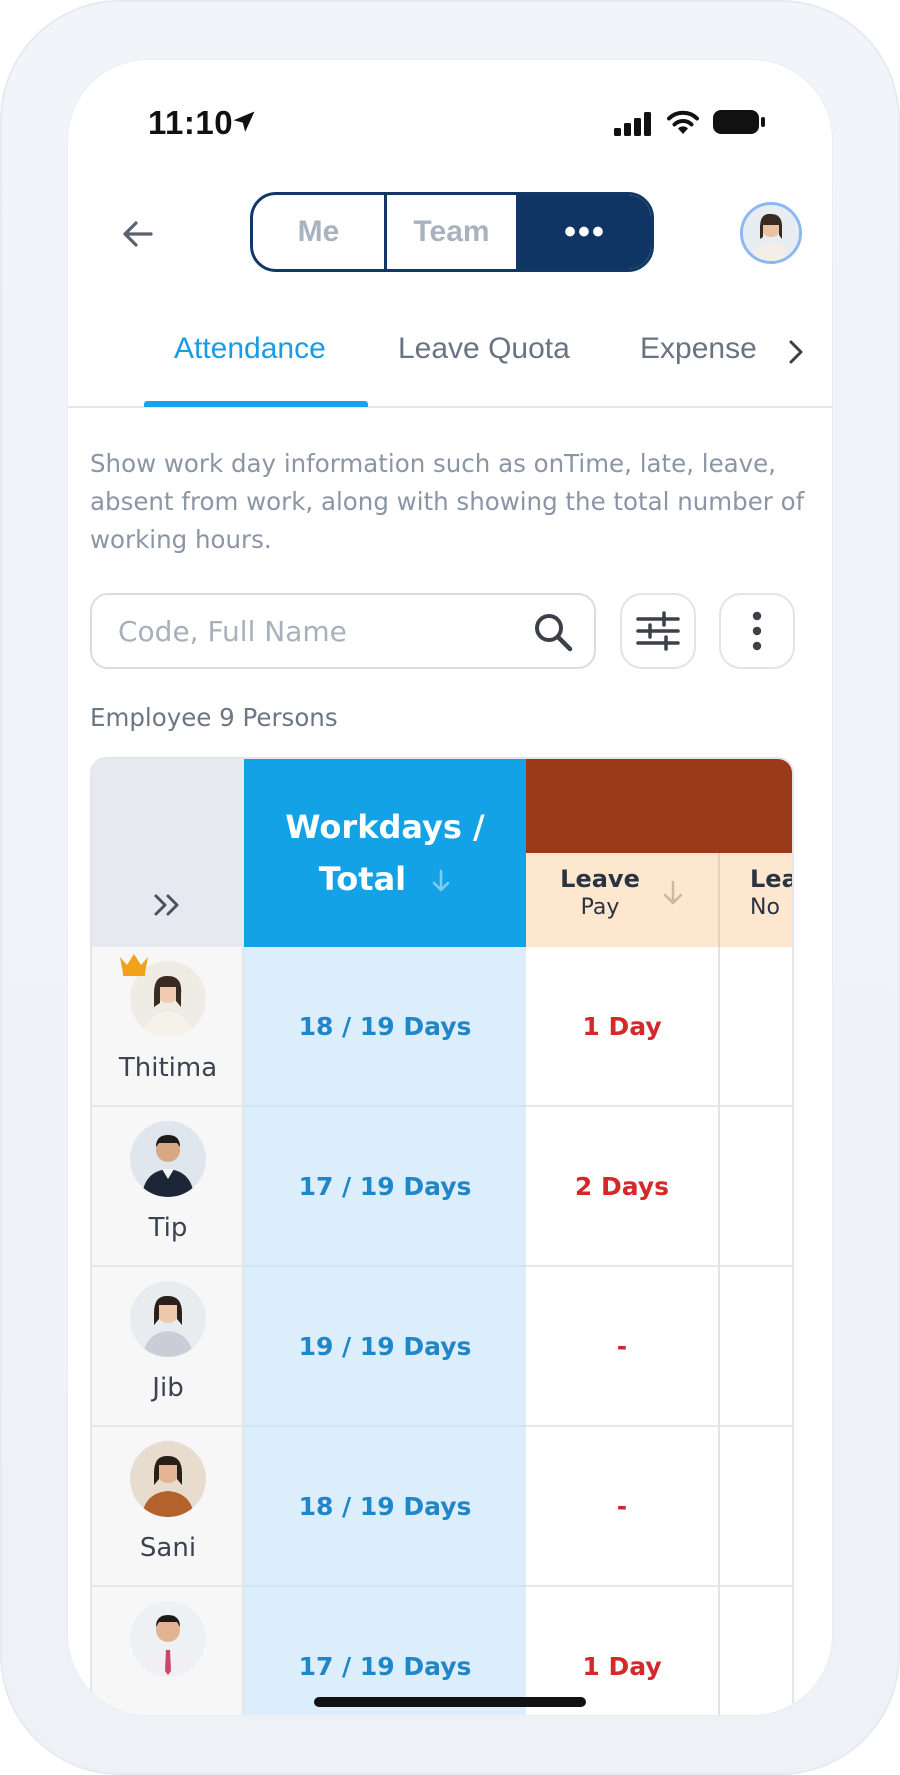 Image resolution: width=900 pixels, height=1775 pixels. Describe the element at coordinates (553, 632) in the screenshot. I see `search-icon` at that location.